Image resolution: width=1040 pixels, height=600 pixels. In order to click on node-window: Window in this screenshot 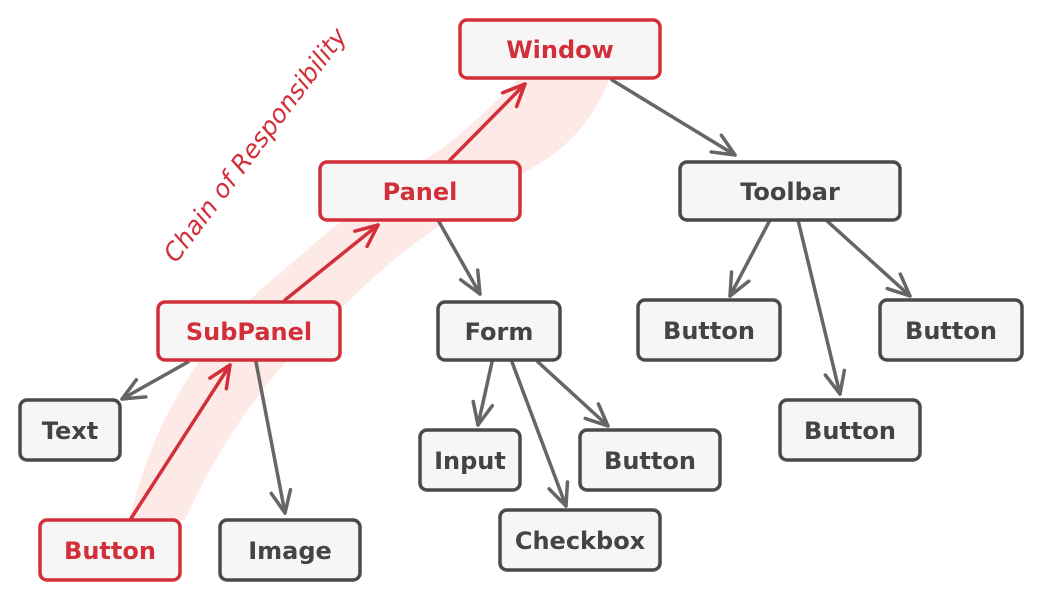, I will do `click(560, 49)`.